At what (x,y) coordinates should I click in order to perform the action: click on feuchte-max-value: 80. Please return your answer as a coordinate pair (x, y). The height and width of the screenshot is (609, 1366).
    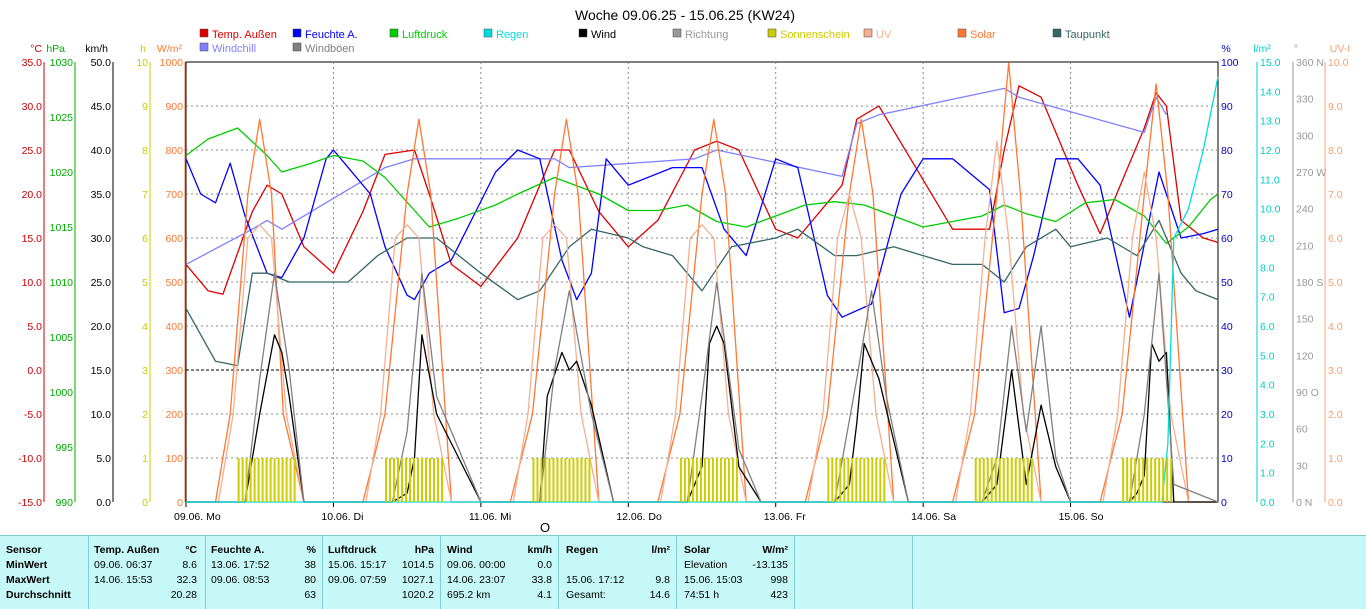
    Looking at the image, I should click on (310, 580).